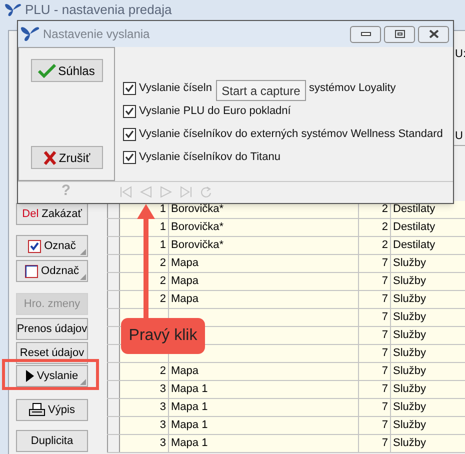 This screenshot has width=465, height=454. Describe the element at coordinates (261, 90) in the screenshot. I see `tooltip: Start a capture` at that location.